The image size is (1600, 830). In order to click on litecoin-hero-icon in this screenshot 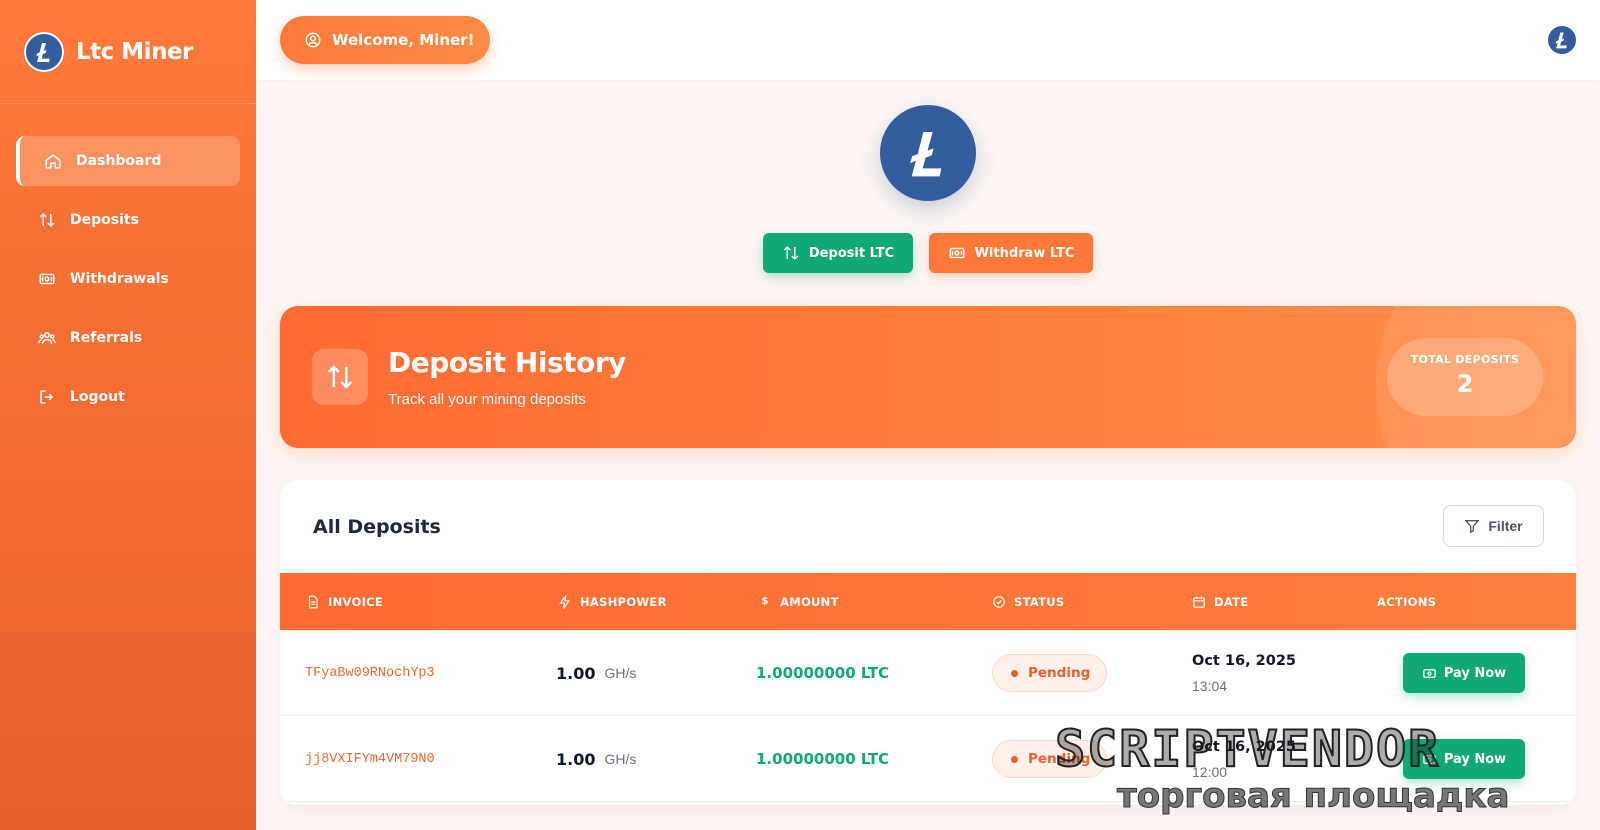, I will do `click(928, 153)`.